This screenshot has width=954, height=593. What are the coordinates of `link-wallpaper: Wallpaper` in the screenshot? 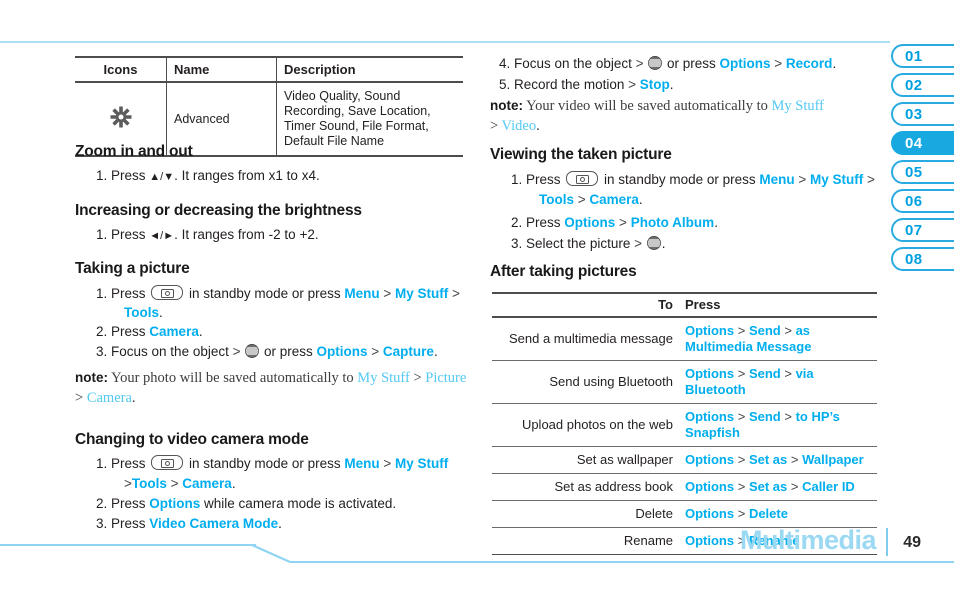 It's located at (833, 459).